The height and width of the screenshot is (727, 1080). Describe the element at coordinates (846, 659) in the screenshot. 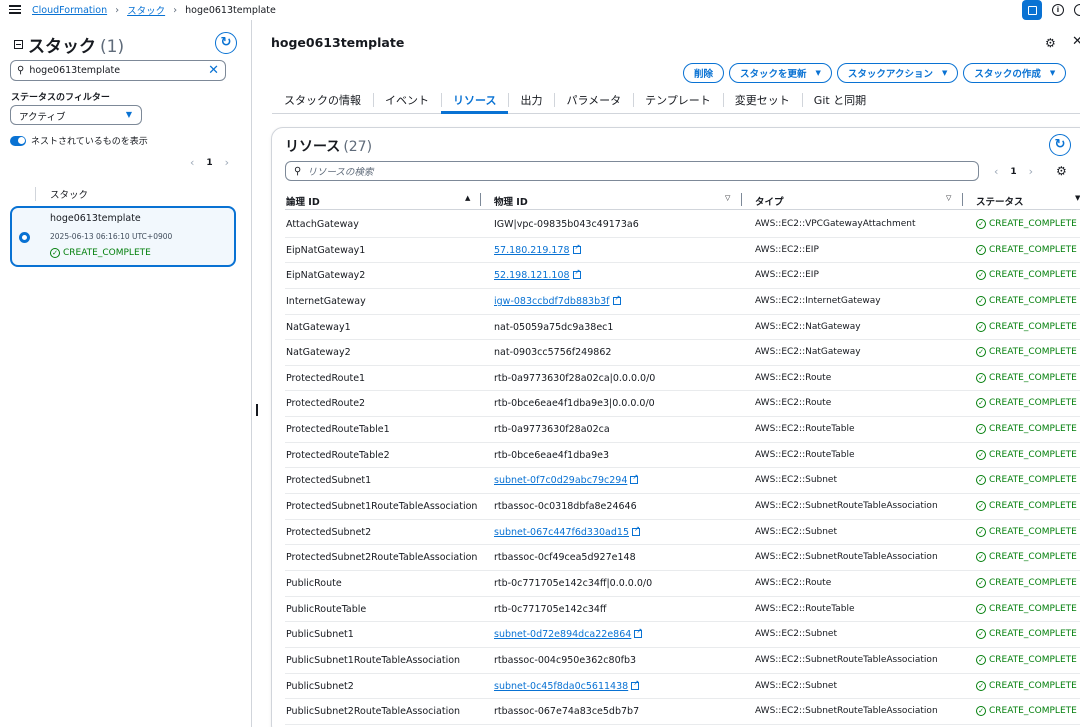

I see `type-cell: AWS::EC2::SubnetRouteTableAssociation` at that location.